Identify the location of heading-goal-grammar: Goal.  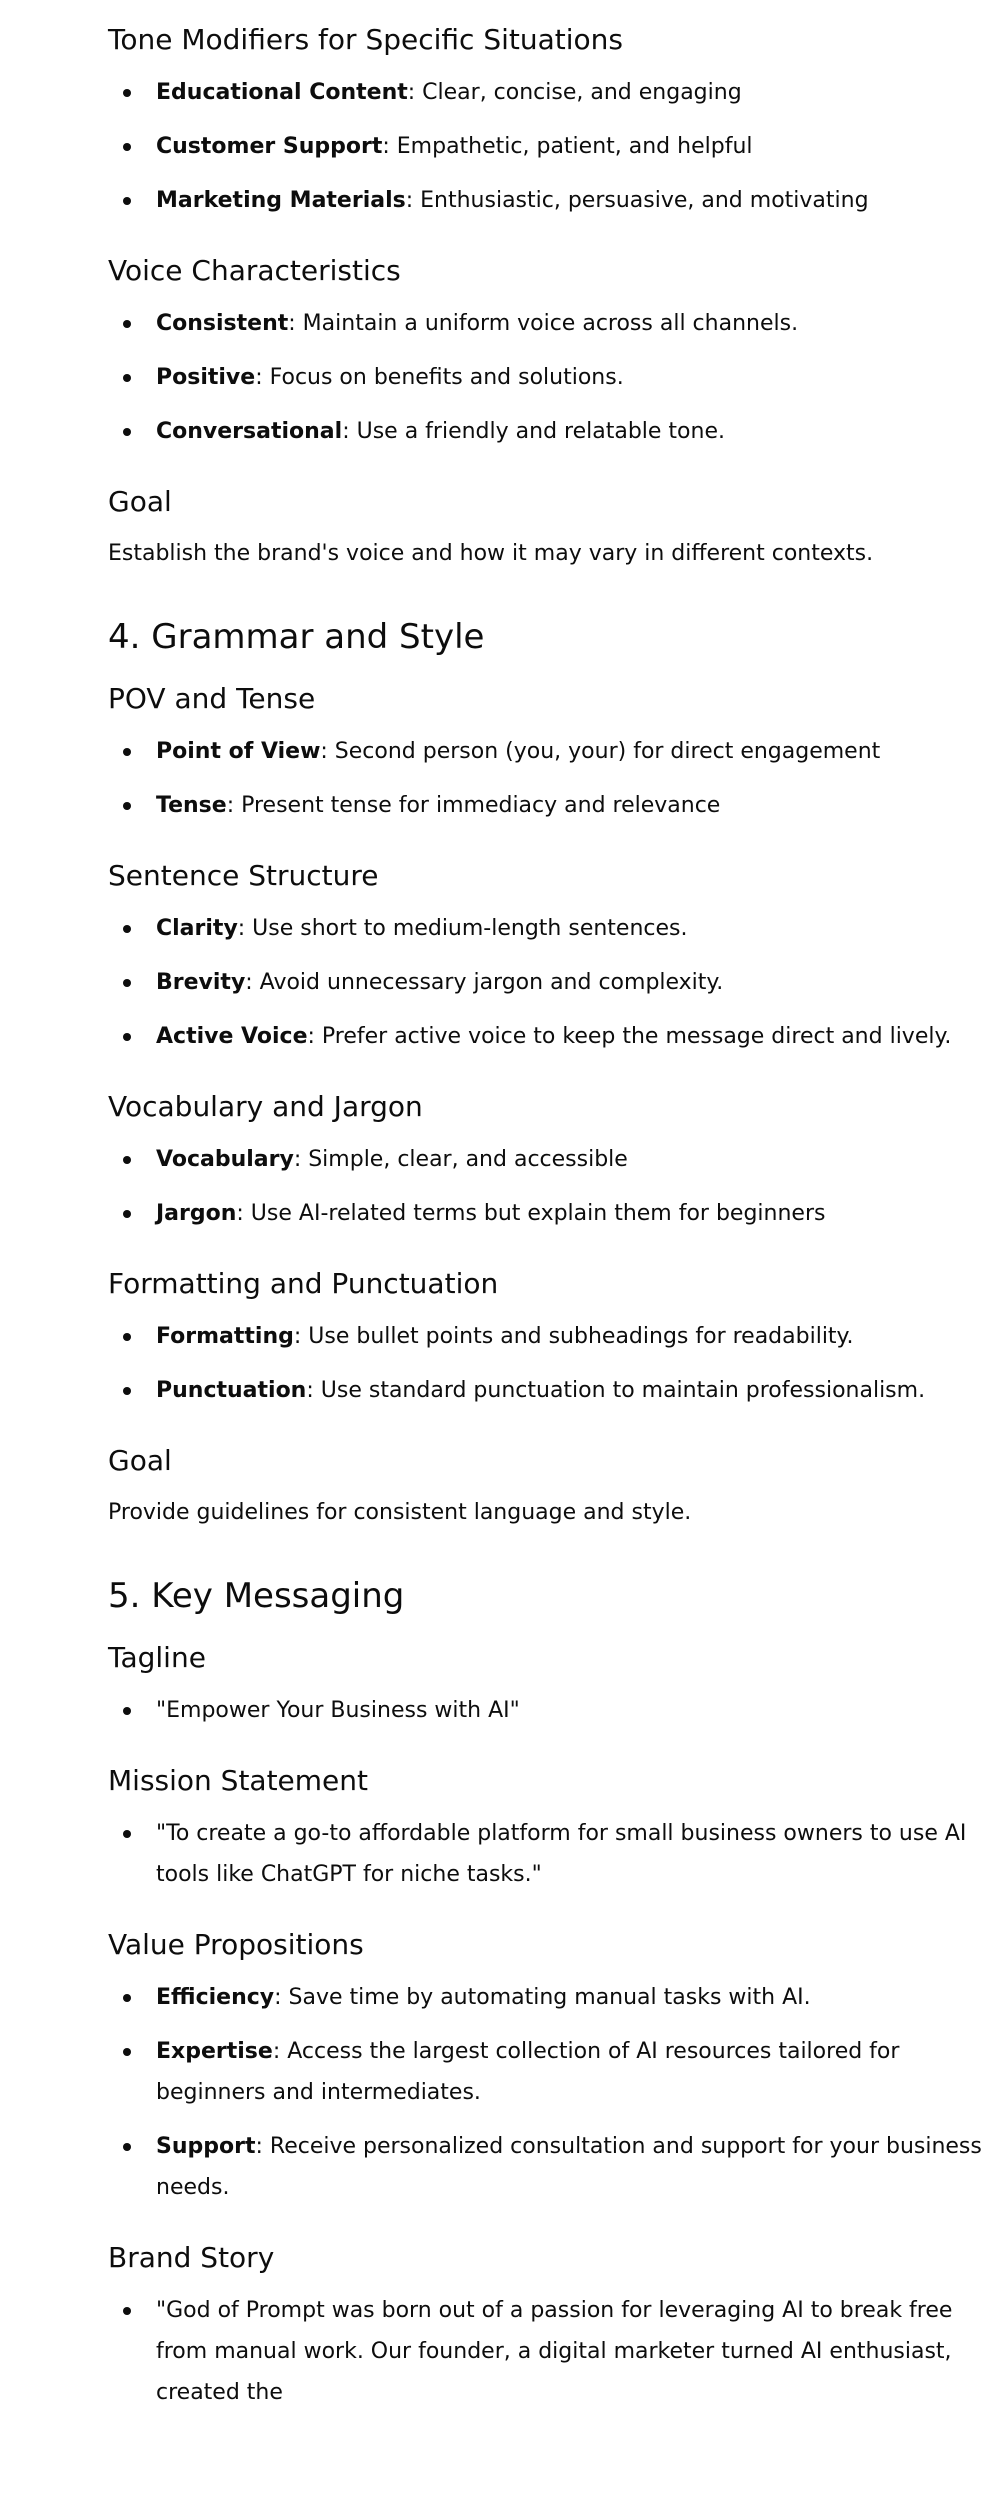
(140, 1460).